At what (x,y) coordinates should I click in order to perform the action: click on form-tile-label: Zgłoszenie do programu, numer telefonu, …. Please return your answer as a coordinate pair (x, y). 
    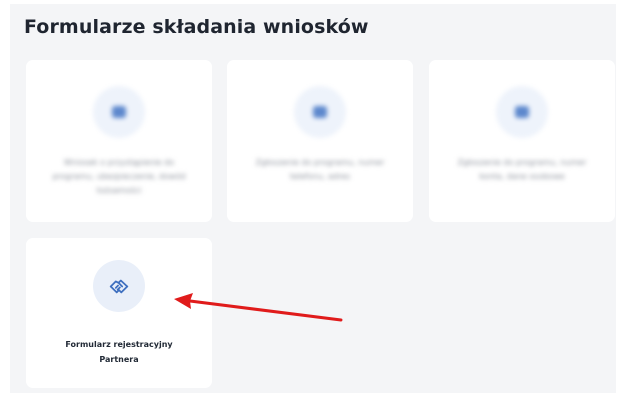
    Looking at the image, I should click on (320, 169).